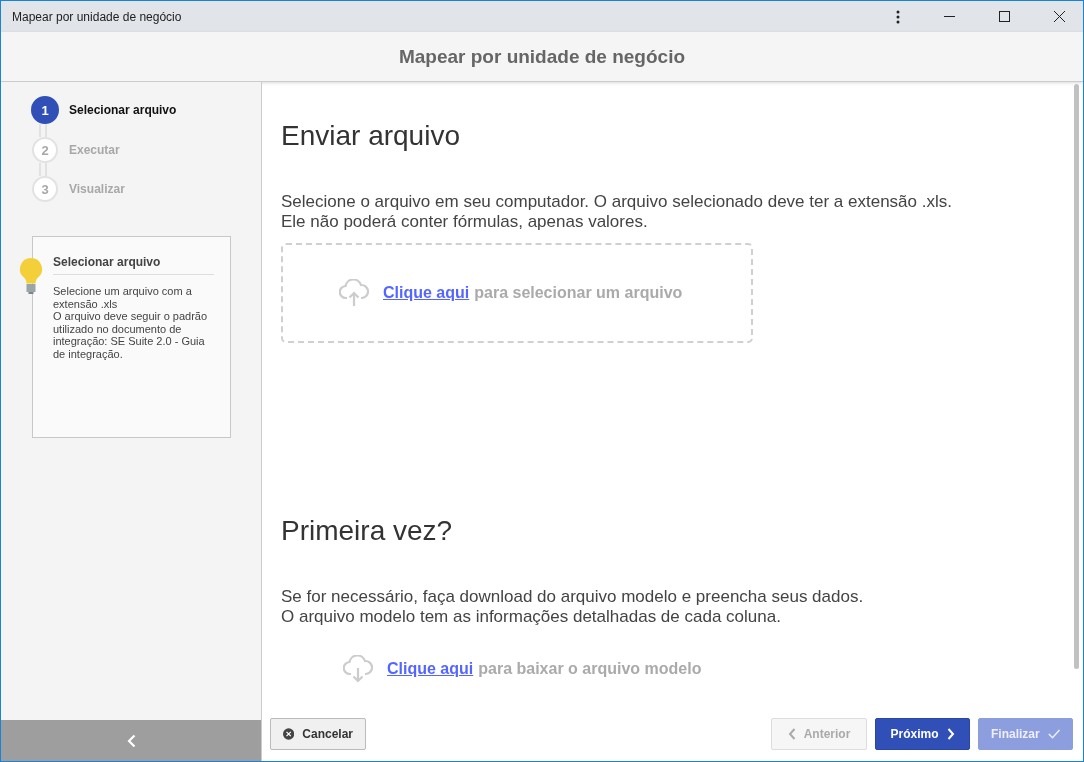  I want to click on cloud-upload-icon, so click(354, 293).